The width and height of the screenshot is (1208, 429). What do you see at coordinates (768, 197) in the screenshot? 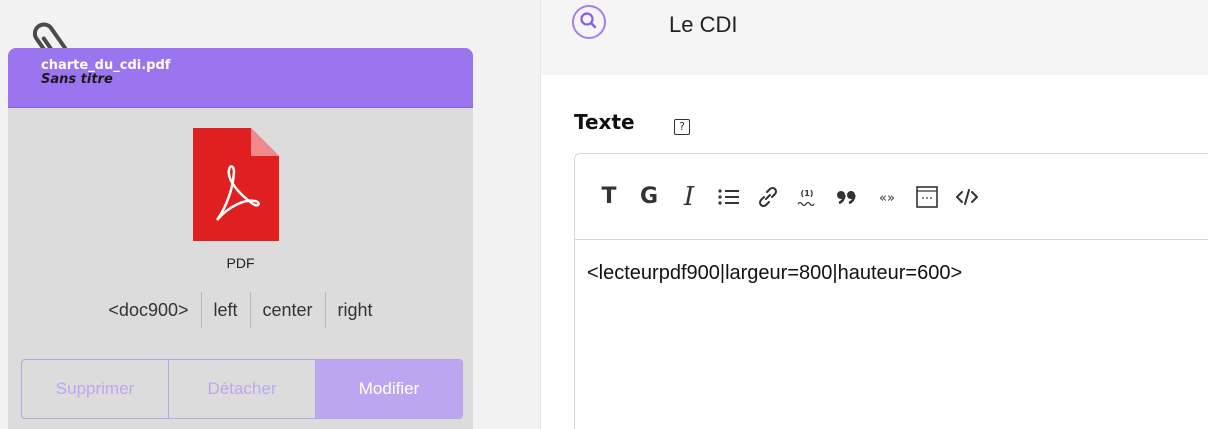
I see `link-icon` at bounding box center [768, 197].